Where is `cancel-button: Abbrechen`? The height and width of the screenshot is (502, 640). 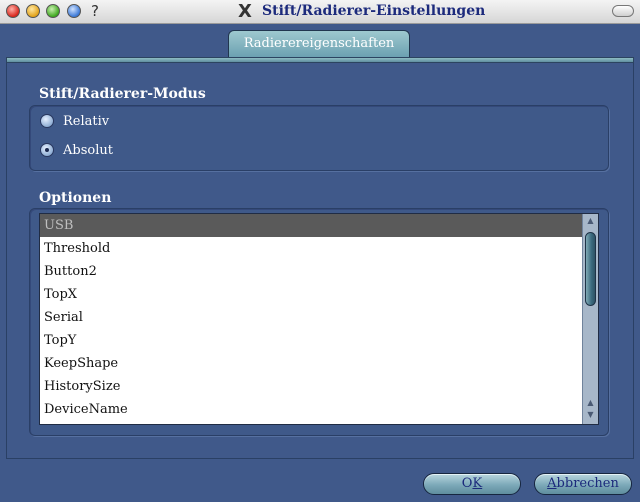 cancel-button: Abbrechen is located at coordinates (583, 484).